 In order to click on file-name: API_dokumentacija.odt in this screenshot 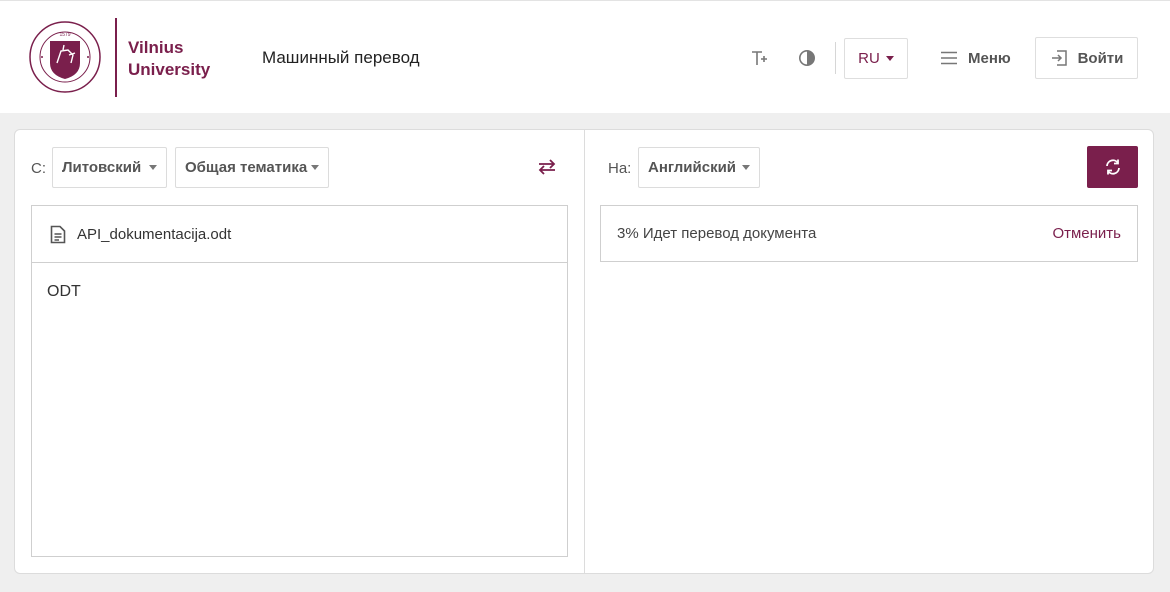, I will do `click(154, 234)`.